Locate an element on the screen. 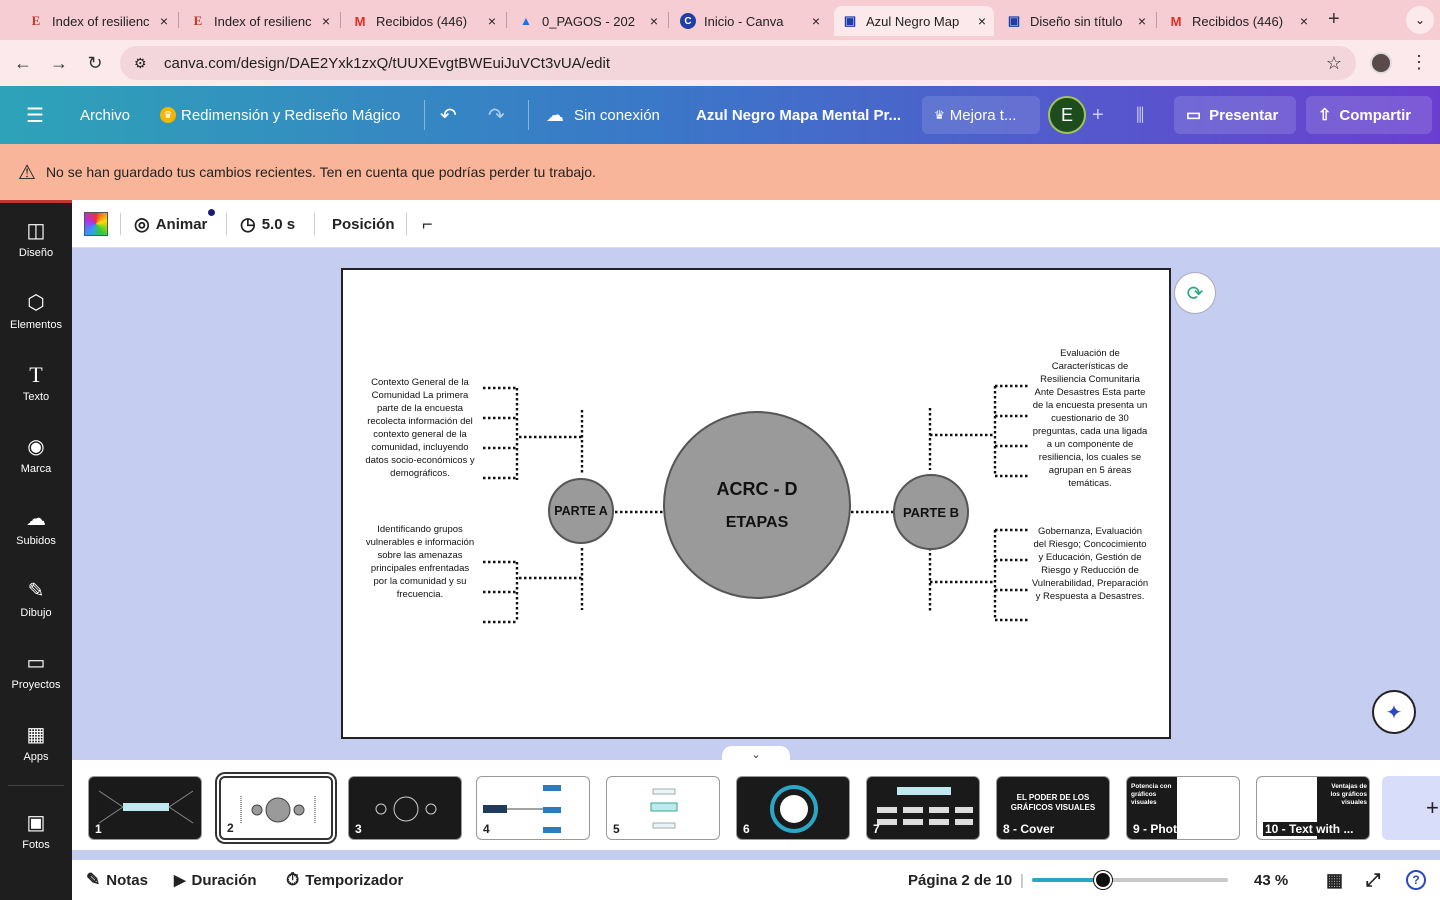 The image size is (1440, 900). position-button: Posición is located at coordinates (363, 224).